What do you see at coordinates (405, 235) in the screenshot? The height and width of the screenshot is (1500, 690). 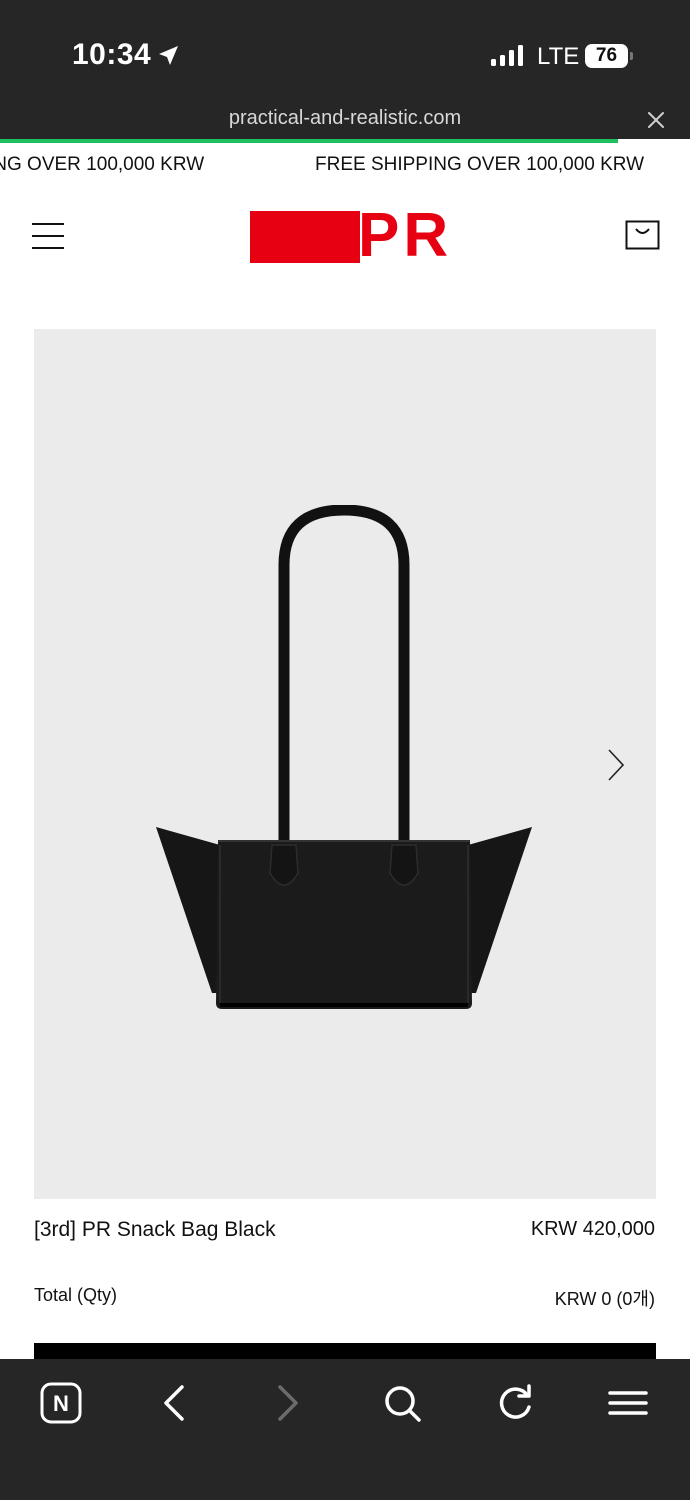 I see `logo-text: PR` at bounding box center [405, 235].